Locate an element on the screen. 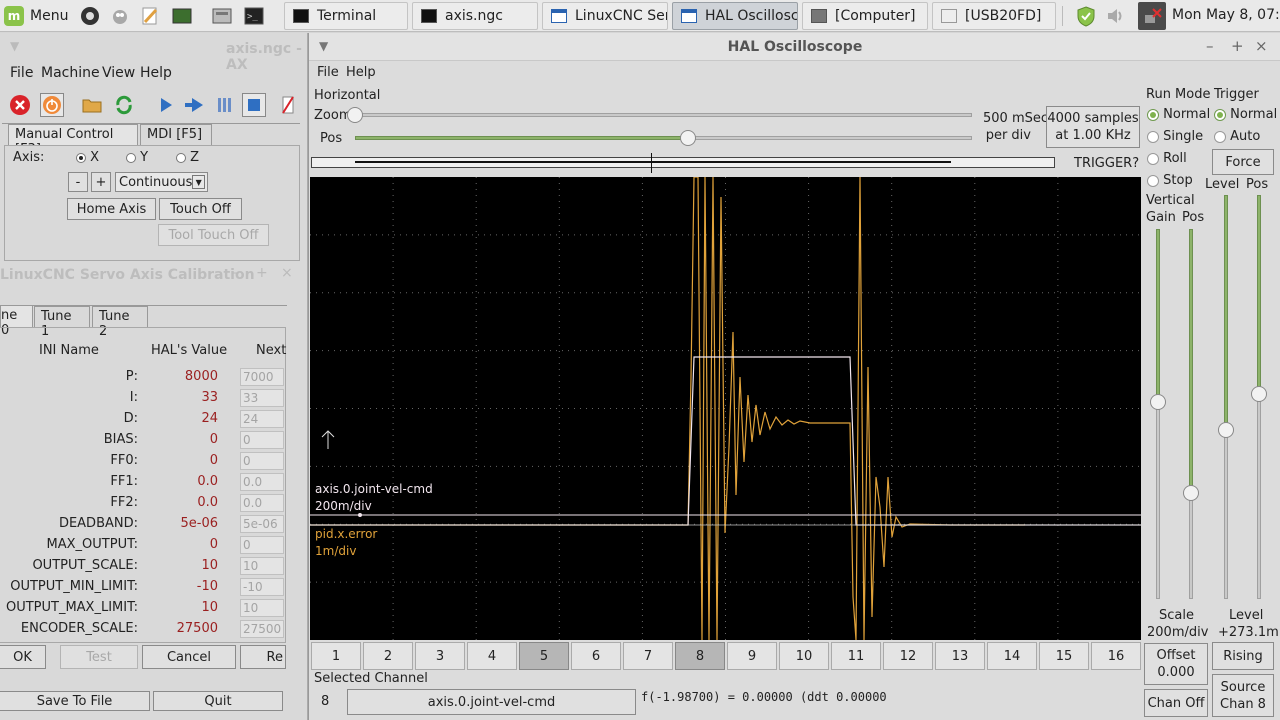 Image resolution: width=1280 pixels, height=720 pixels. jog-mode-select: Continuous ▼ is located at coordinates (161, 182).